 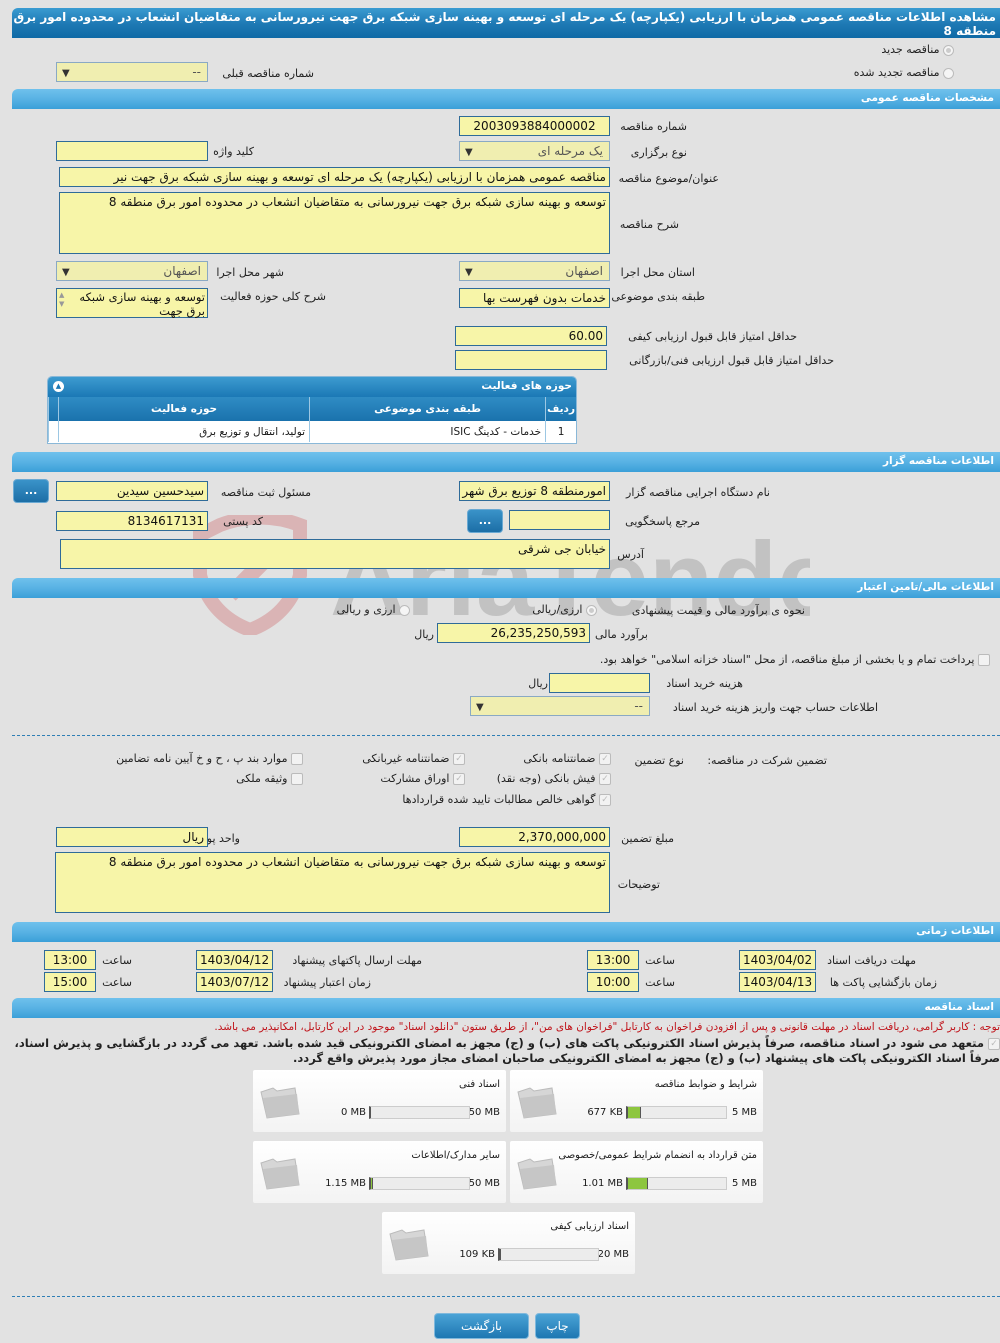 I want to click on doc-card-name: اسناد ارزیابی کیفی, so click(x=589, y=1226).